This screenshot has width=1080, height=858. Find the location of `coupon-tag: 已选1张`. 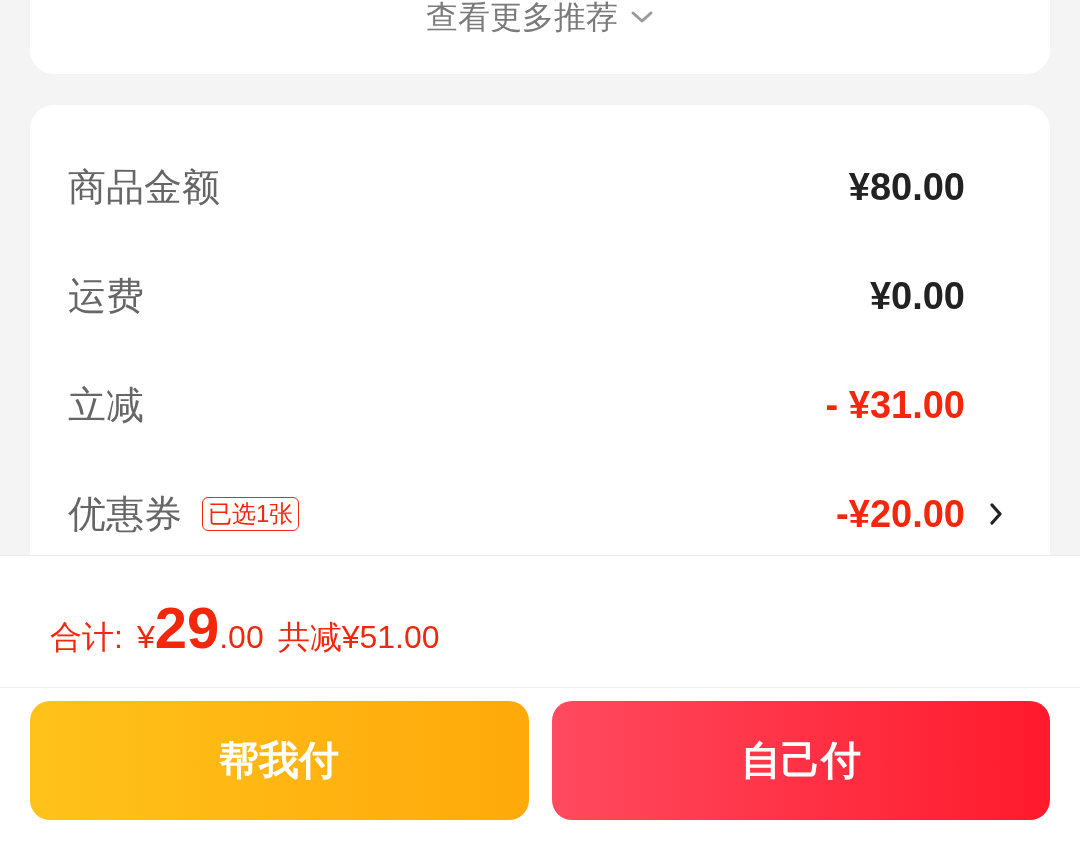

coupon-tag: 已选1张 is located at coordinates (251, 513).